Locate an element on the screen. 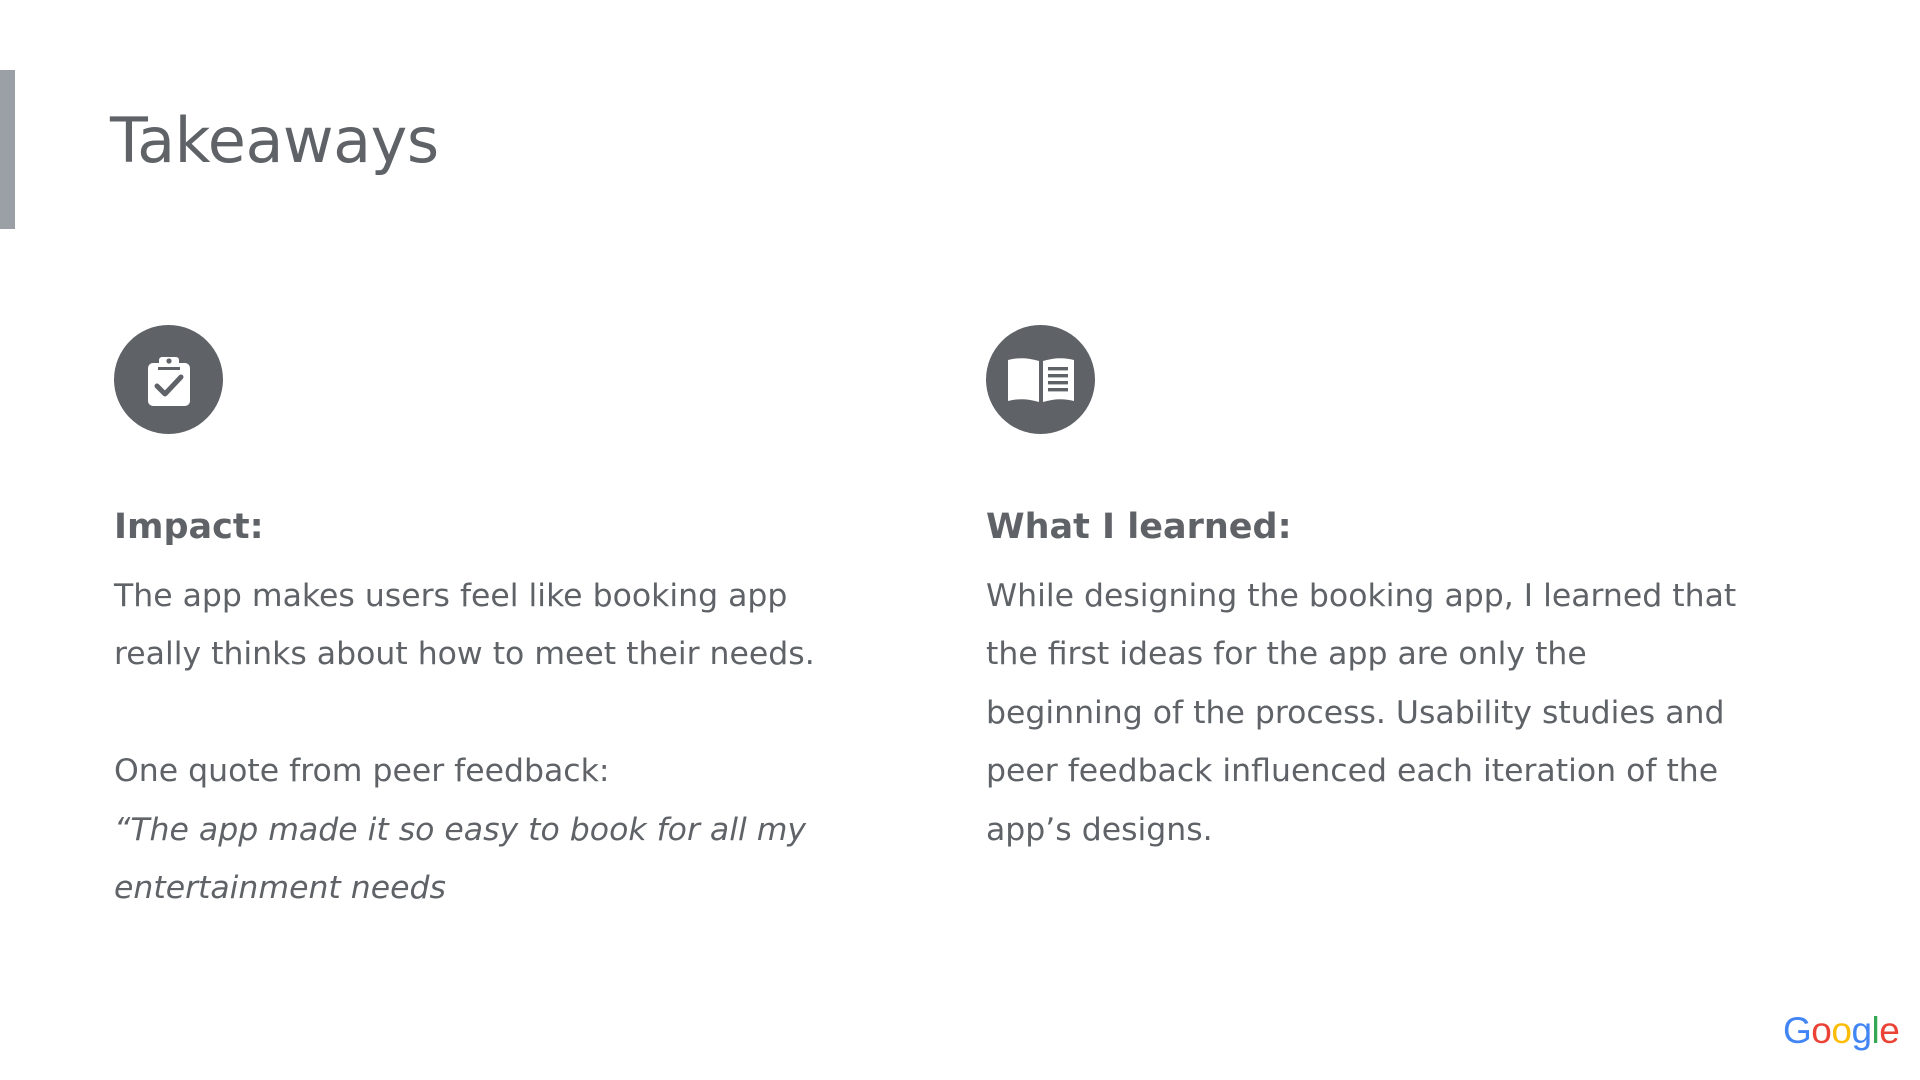 The height and width of the screenshot is (1080, 1920). google-logo: Google is located at coordinates (1841, 1030).